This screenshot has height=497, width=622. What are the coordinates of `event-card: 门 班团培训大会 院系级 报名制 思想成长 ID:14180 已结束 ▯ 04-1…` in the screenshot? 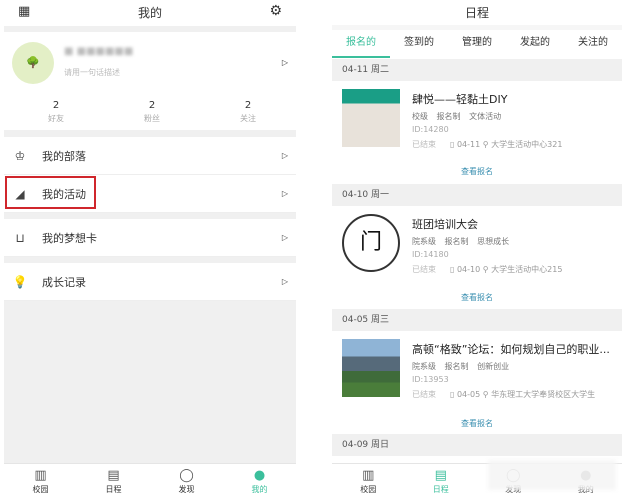 It's located at (477, 244).